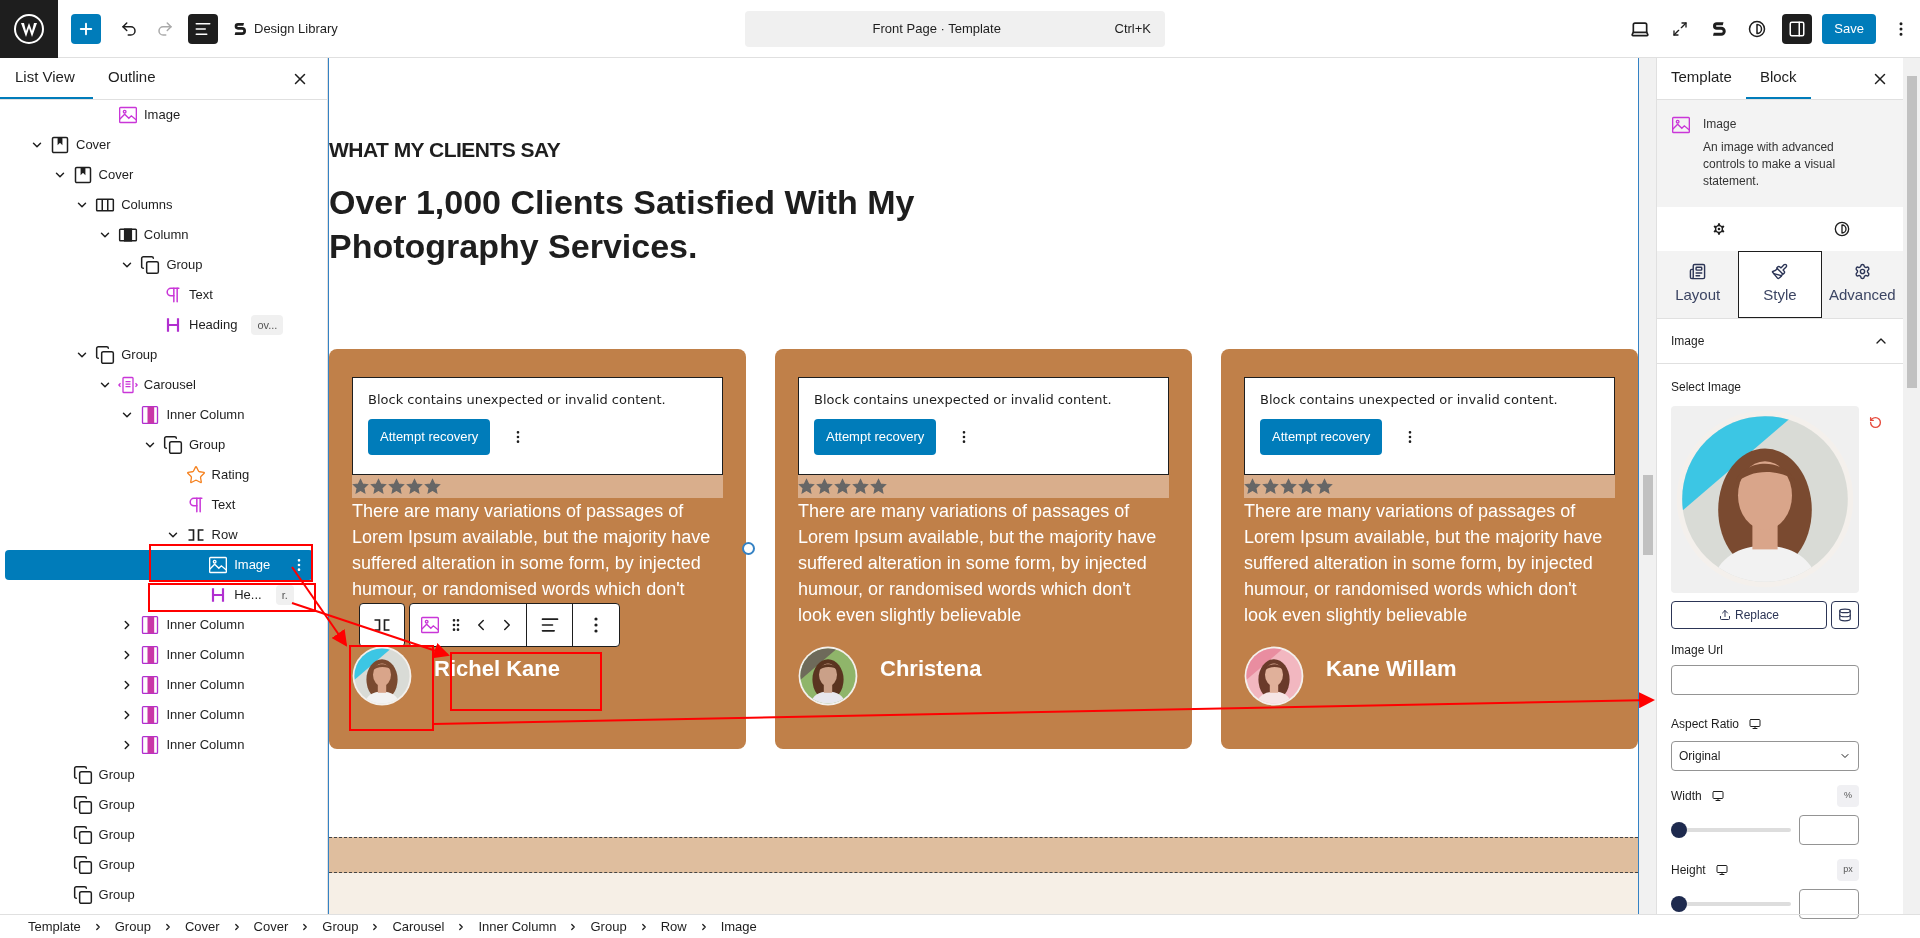 The width and height of the screenshot is (1920, 938). Describe the element at coordinates (738, 926) in the screenshot. I see `breadcrumb-item: Image` at that location.